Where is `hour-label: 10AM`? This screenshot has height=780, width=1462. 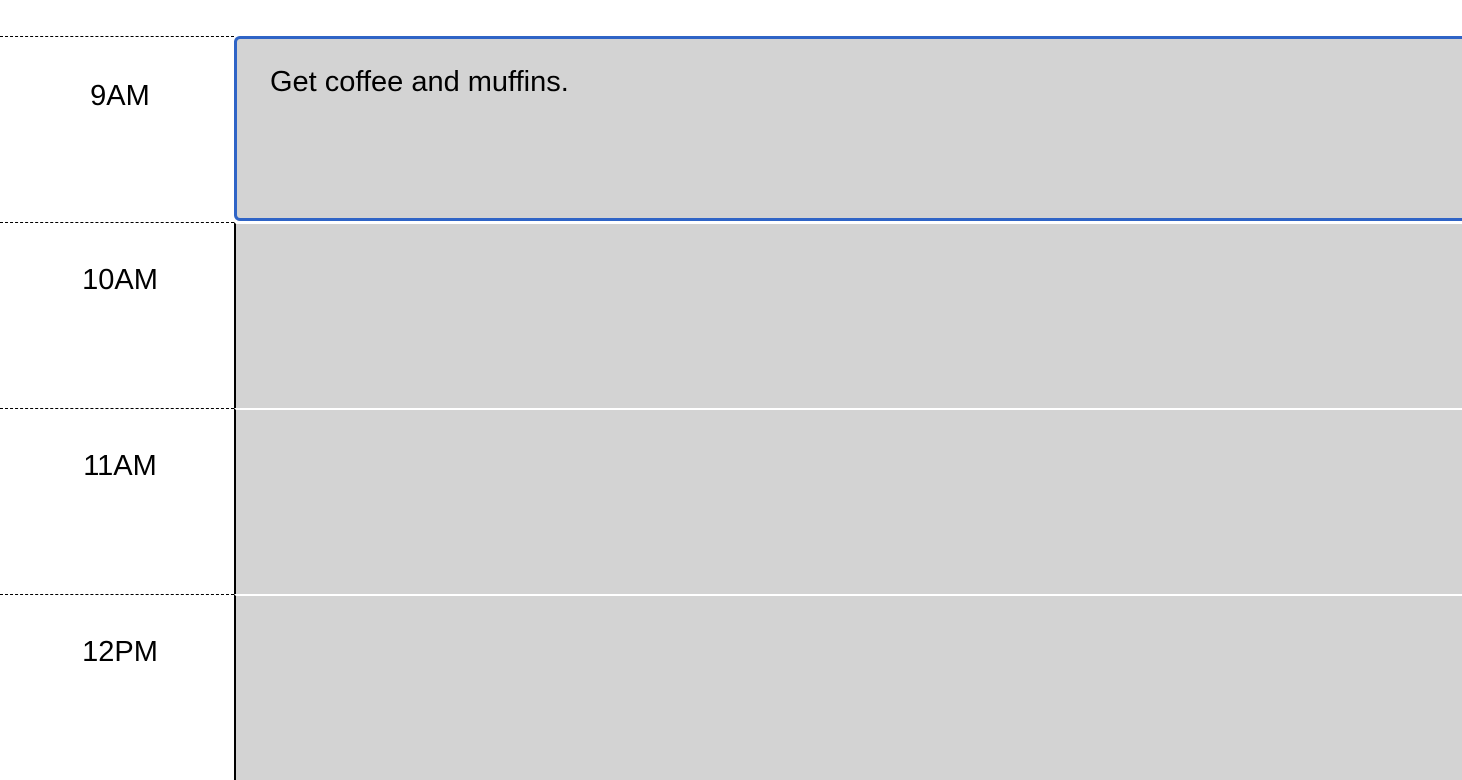 hour-label: 10AM is located at coordinates (120, 280).